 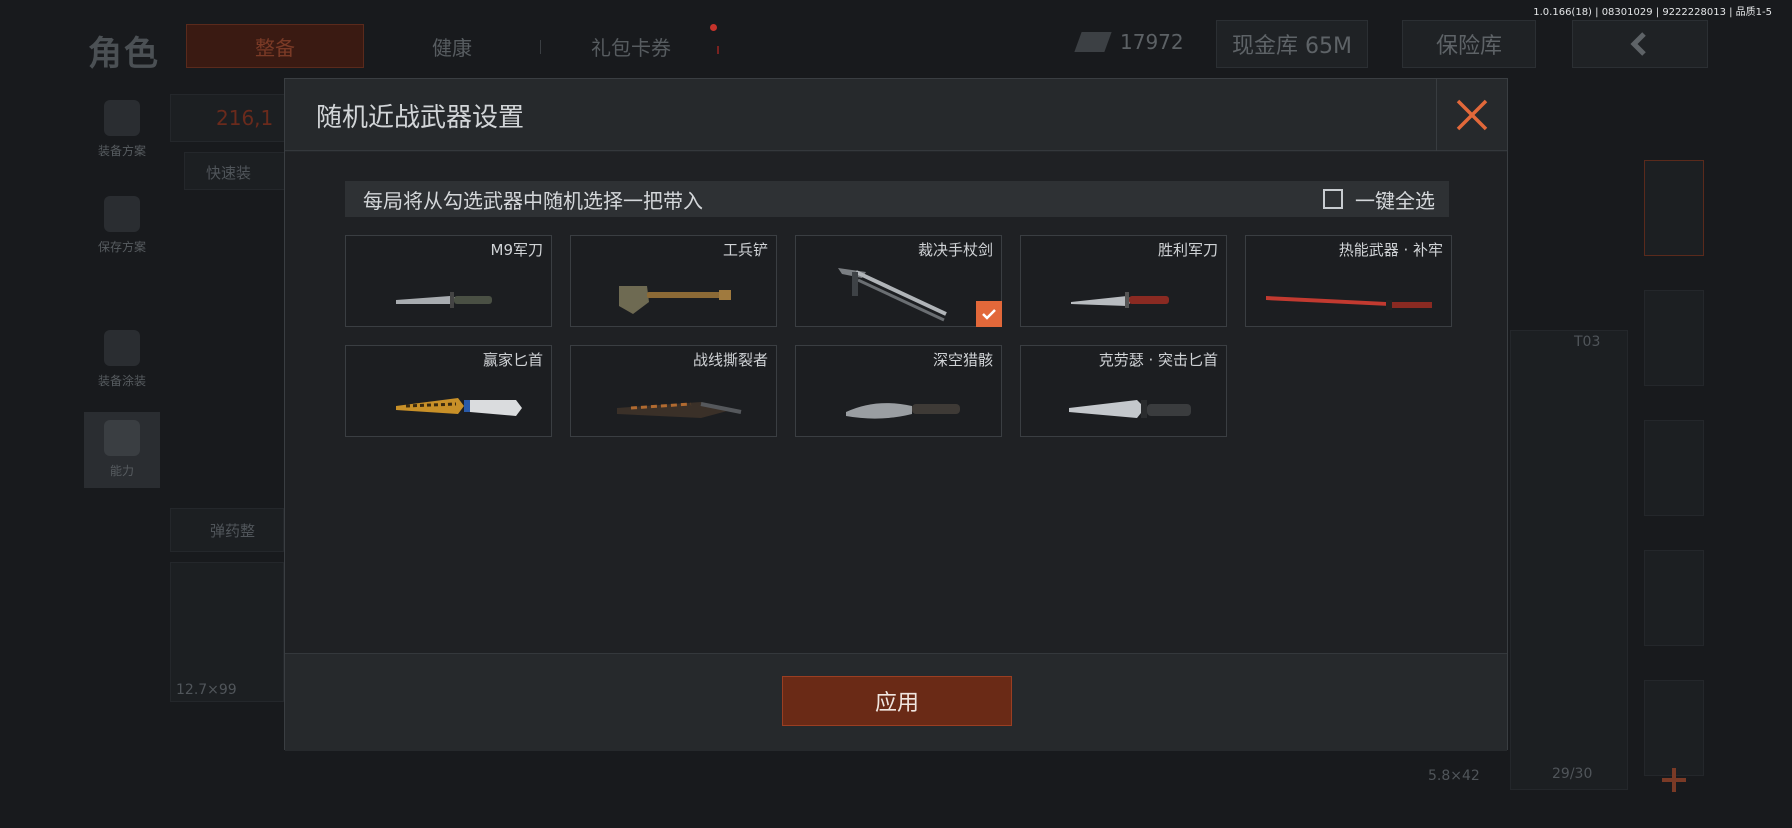 What do you see at coordinates (517, 250) in the screenshot?
I see `weapon-name: M9军刀` at bounding box center [517, 250].